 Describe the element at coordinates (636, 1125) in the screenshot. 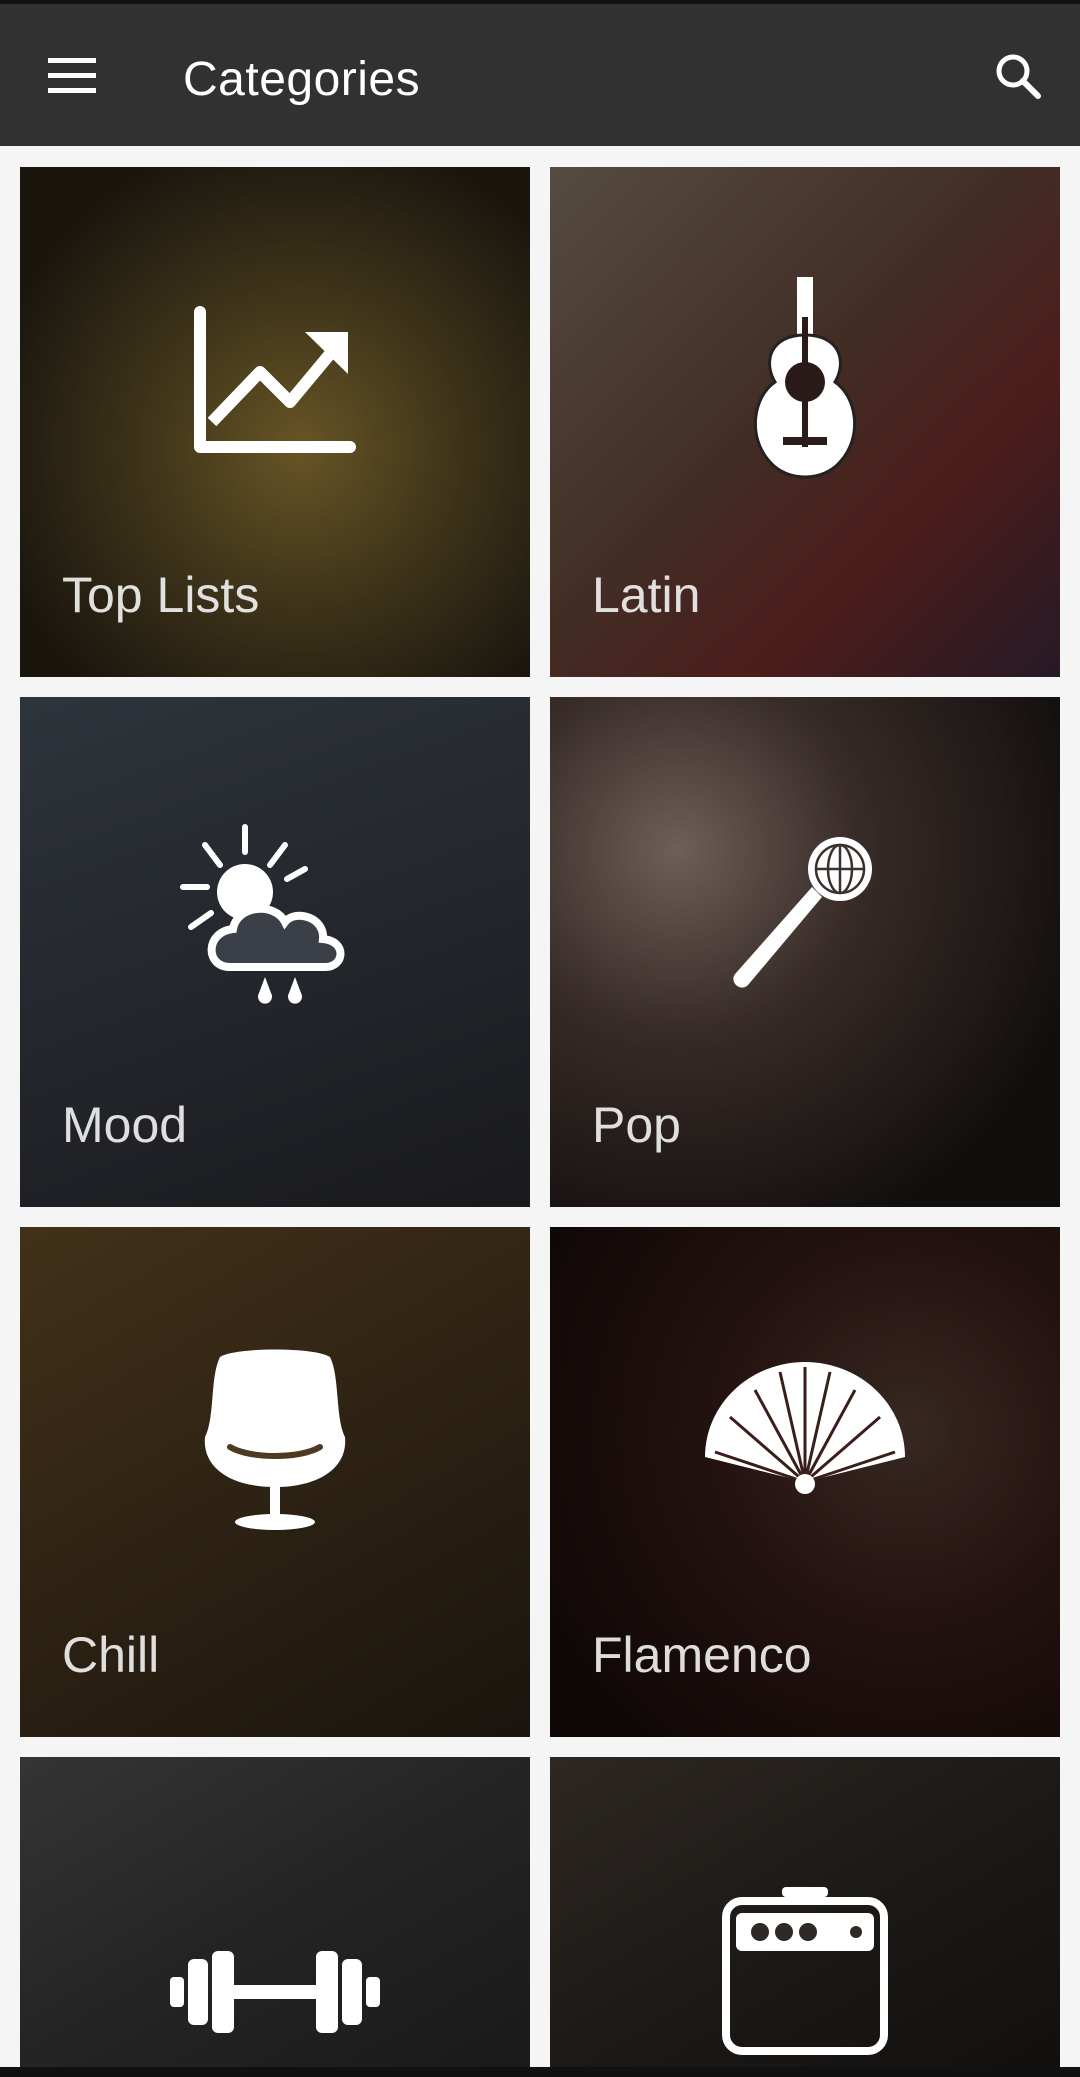

I see `category-label: Pop` at that location.